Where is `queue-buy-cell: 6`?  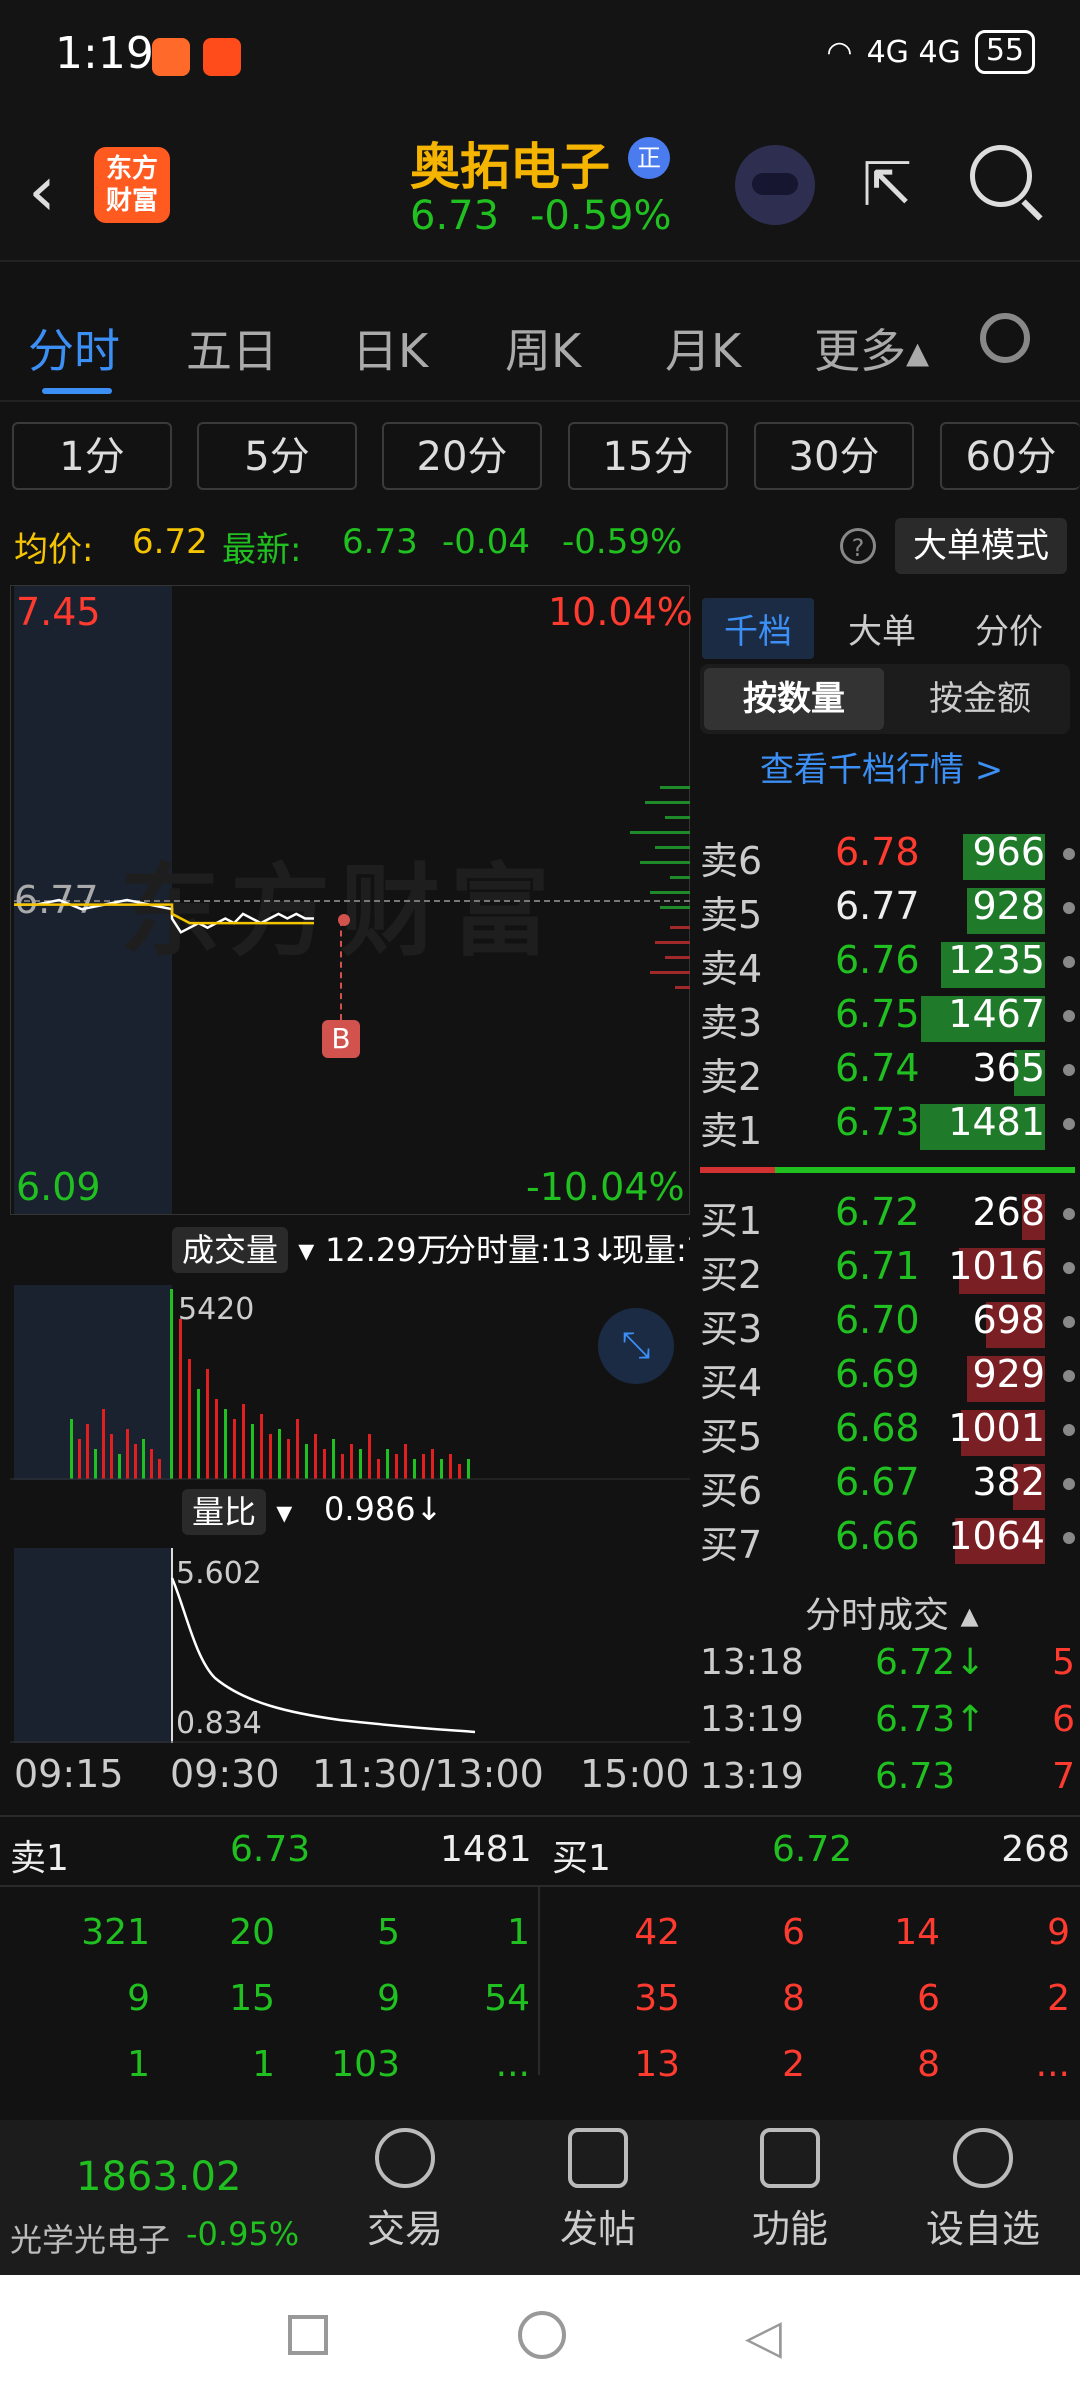
queue-buy-cell: 6 is located at coordinates (928, 1998).